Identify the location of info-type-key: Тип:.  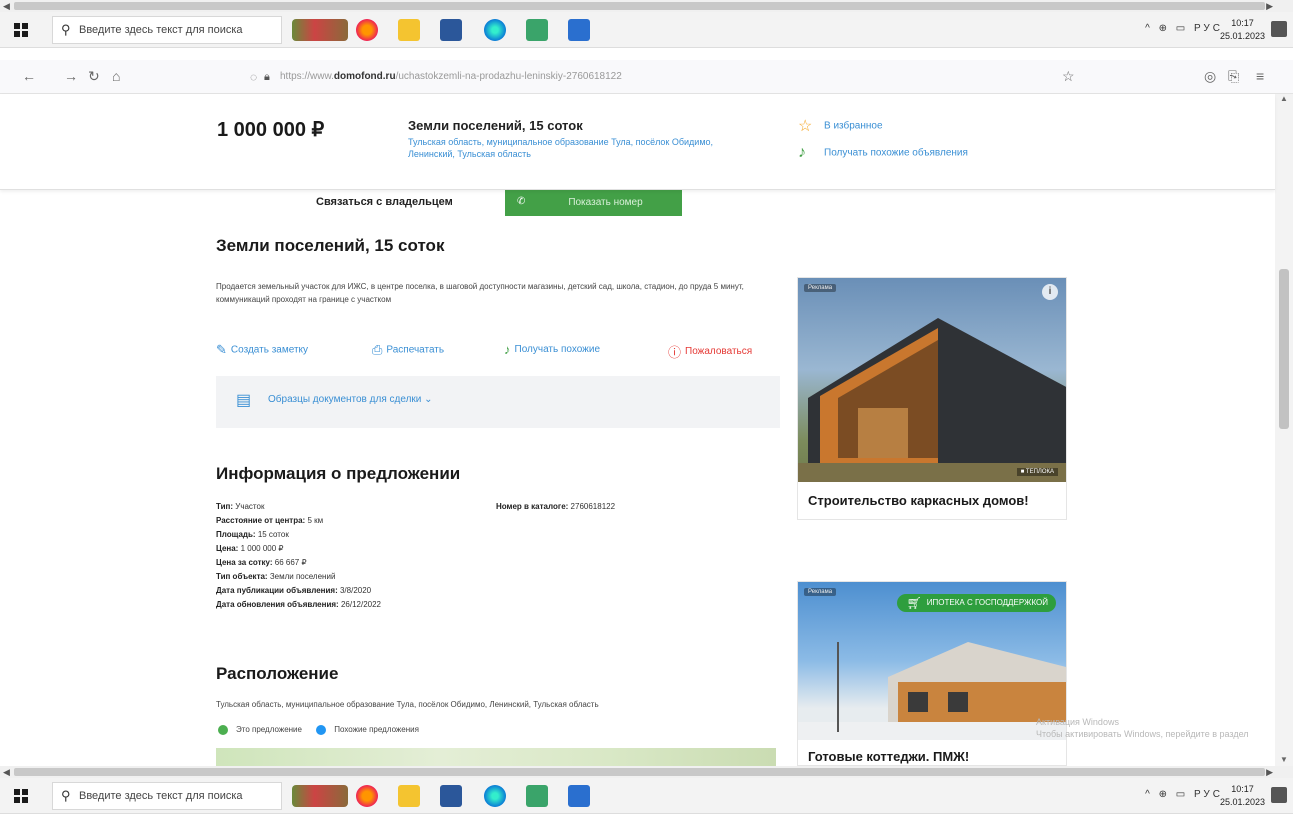
(224, 506).